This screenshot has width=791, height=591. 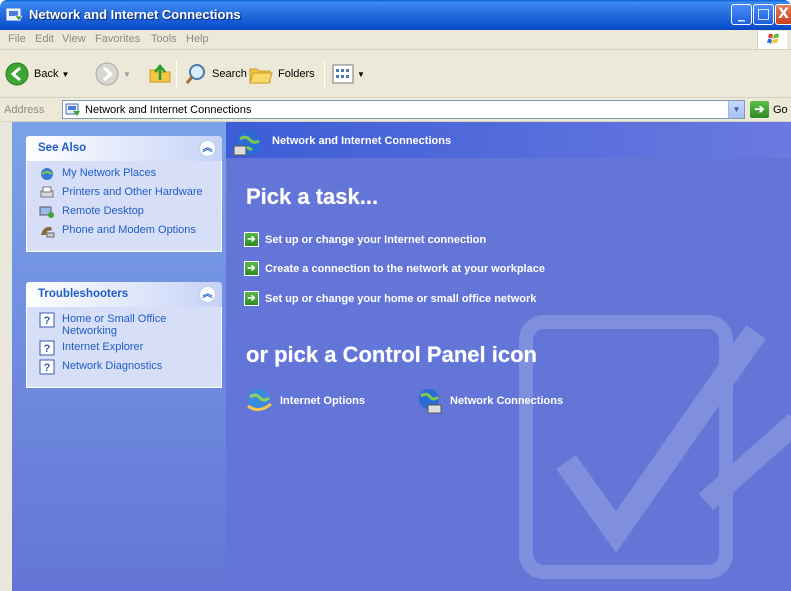 I want to click on go-button: ➔ Go, so click(x=769, y=109).